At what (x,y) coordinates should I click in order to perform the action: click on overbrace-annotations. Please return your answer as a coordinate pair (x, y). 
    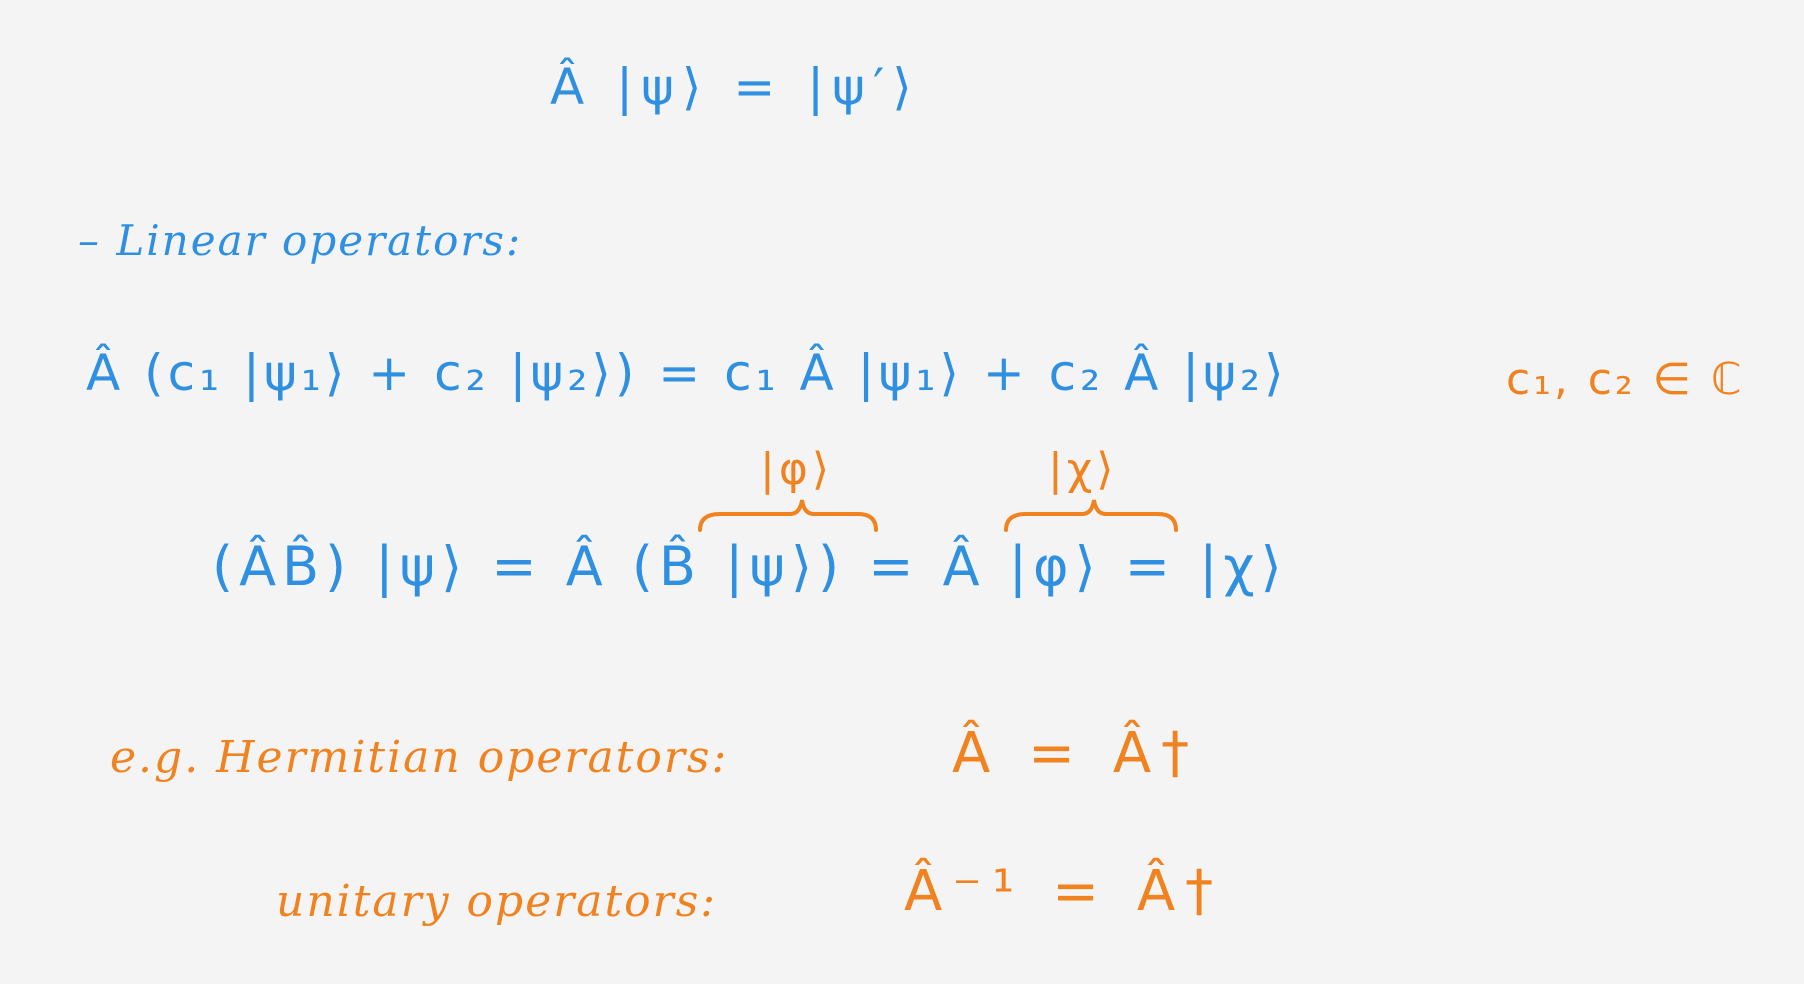
    Looking at the image, I should click on (938, 515).